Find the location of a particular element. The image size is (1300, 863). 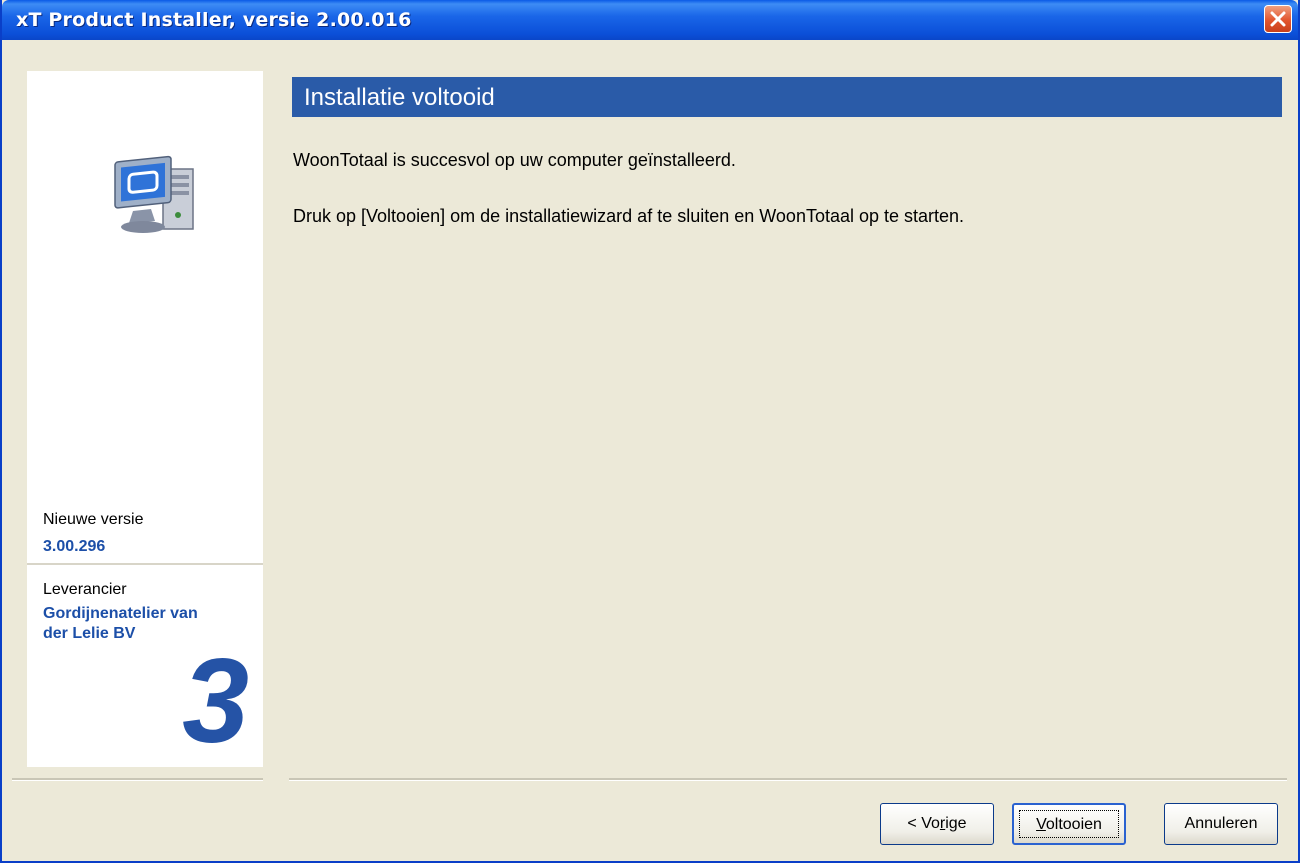

computer-icon is located at coordinates (154, 194).